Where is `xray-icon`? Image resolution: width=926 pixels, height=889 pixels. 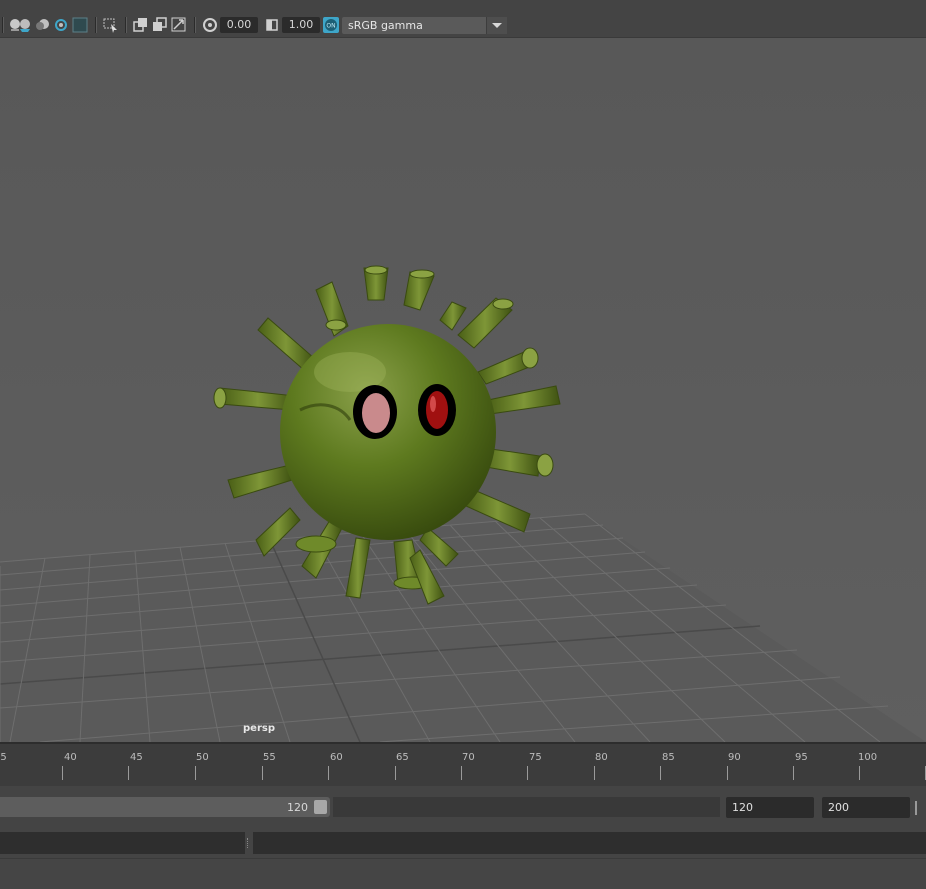
xray-icon is located at coordinates (80, 25).